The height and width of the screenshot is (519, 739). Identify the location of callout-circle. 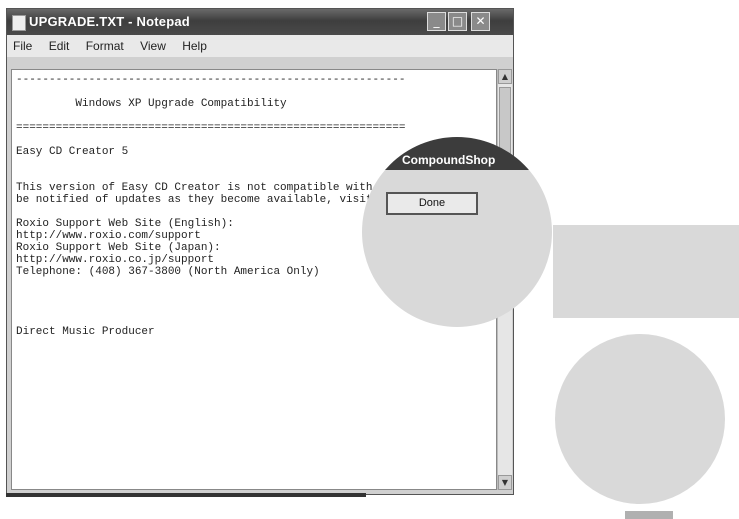
(640, 419).